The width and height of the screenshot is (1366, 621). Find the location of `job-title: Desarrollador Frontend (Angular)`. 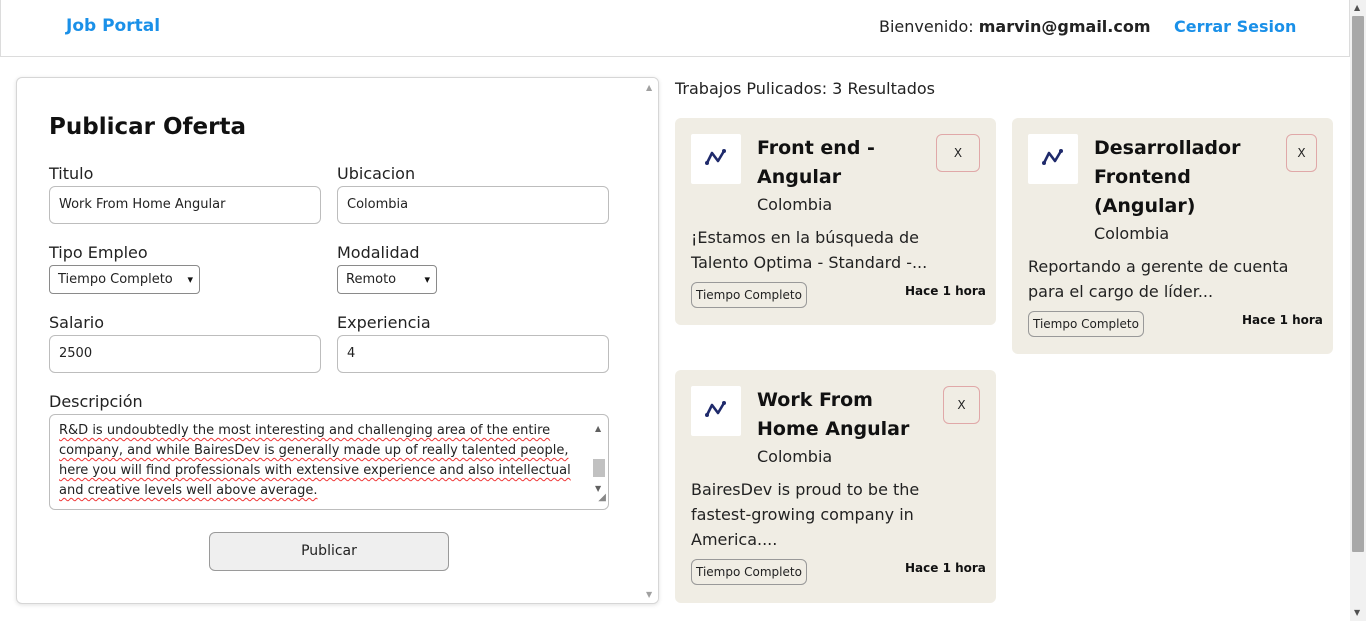

job-title: Desarrollador Frontend (Angular) is located at coordinates (1179, 177).